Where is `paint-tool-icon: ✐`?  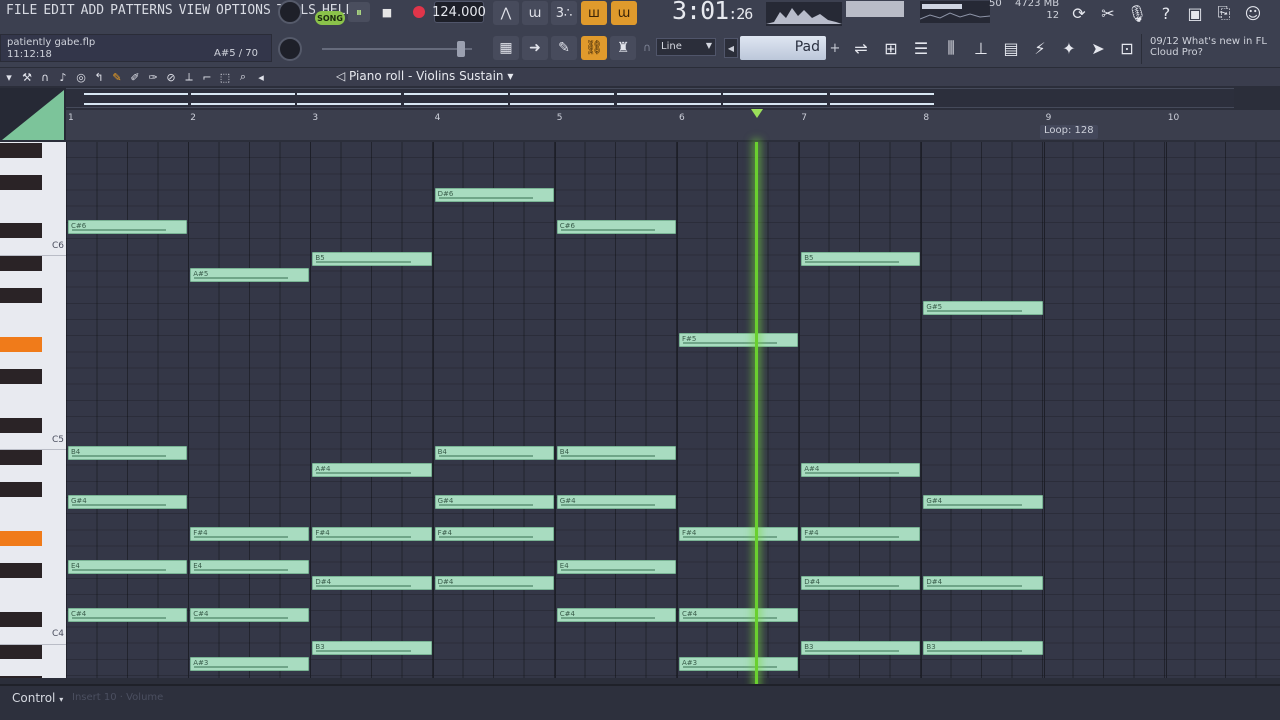 paint-tool-icon: ✐ is located at coordinates (135, 77).